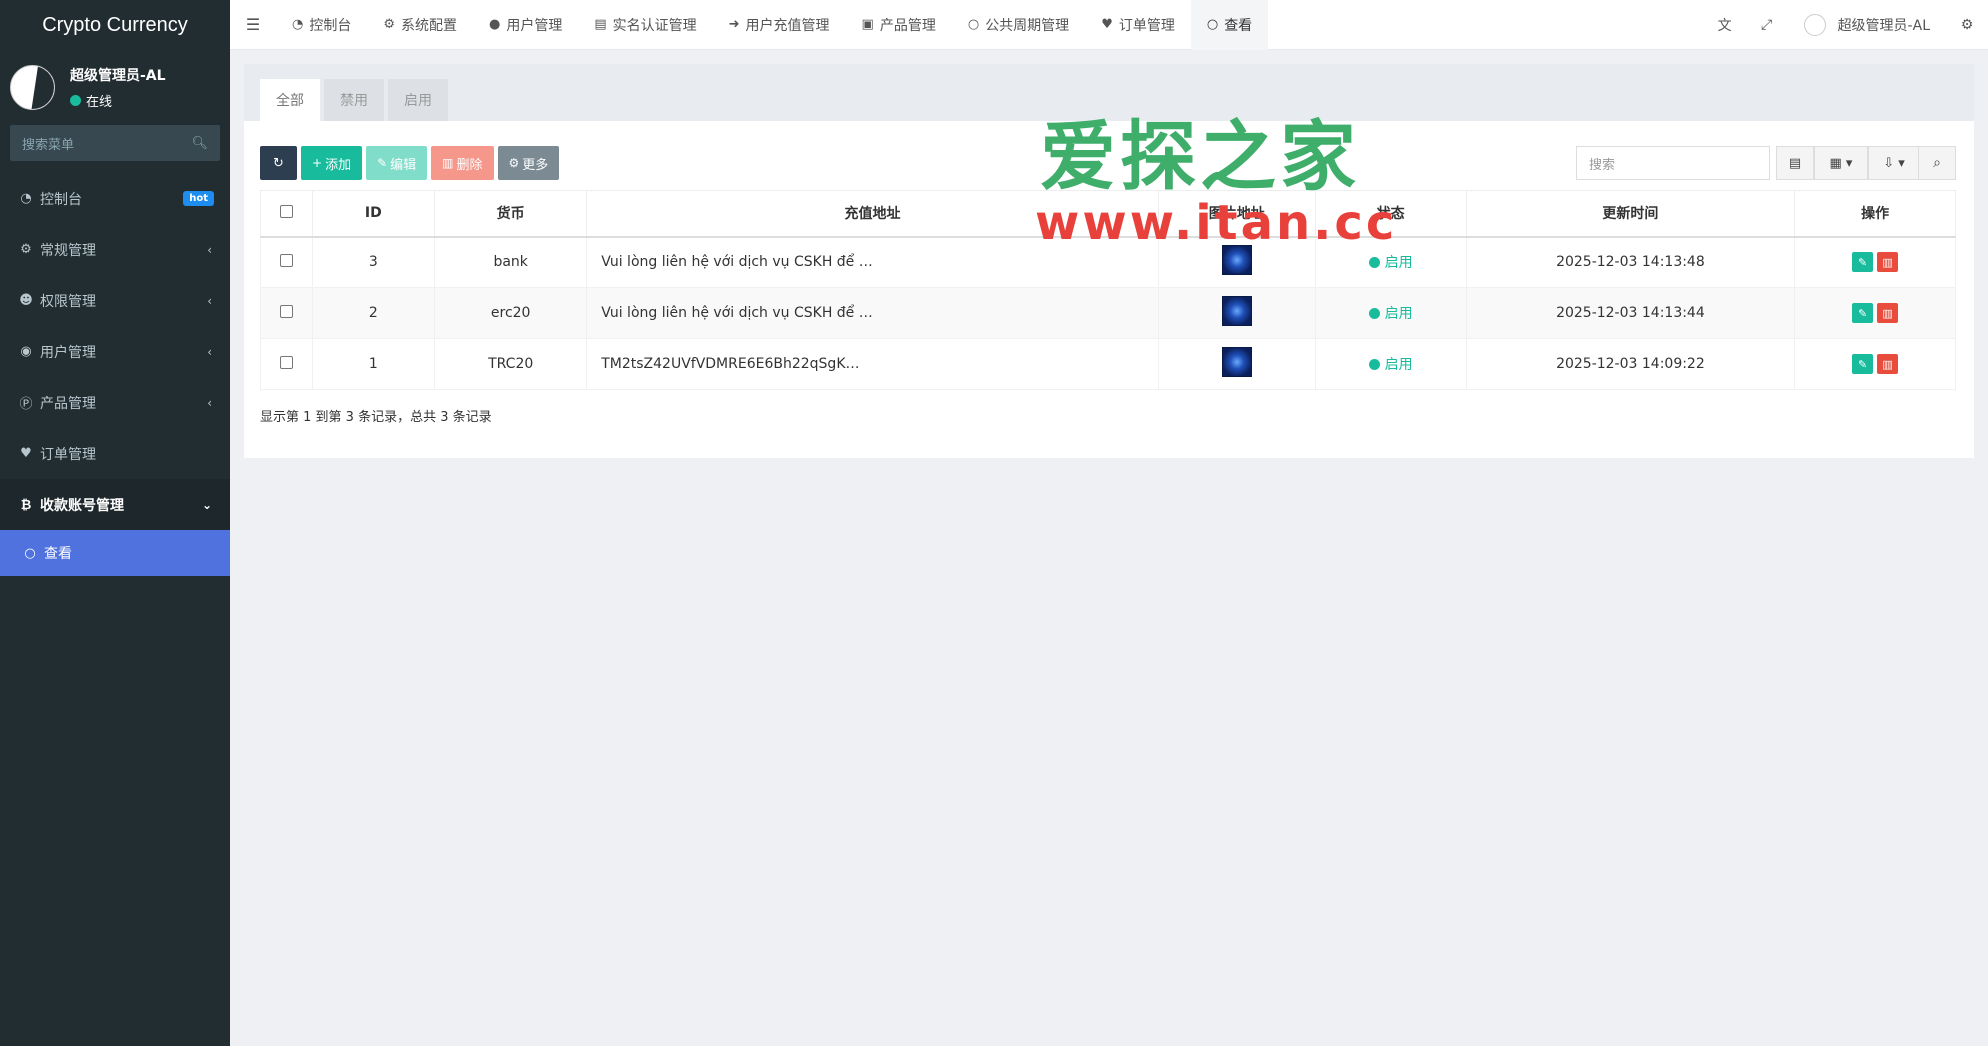 The width and height of the screenshot is (1988, 1046). Describe the element at coordinates (1236, 214) in the screenshot. I see `column-header-image: 图片地址` at that location.